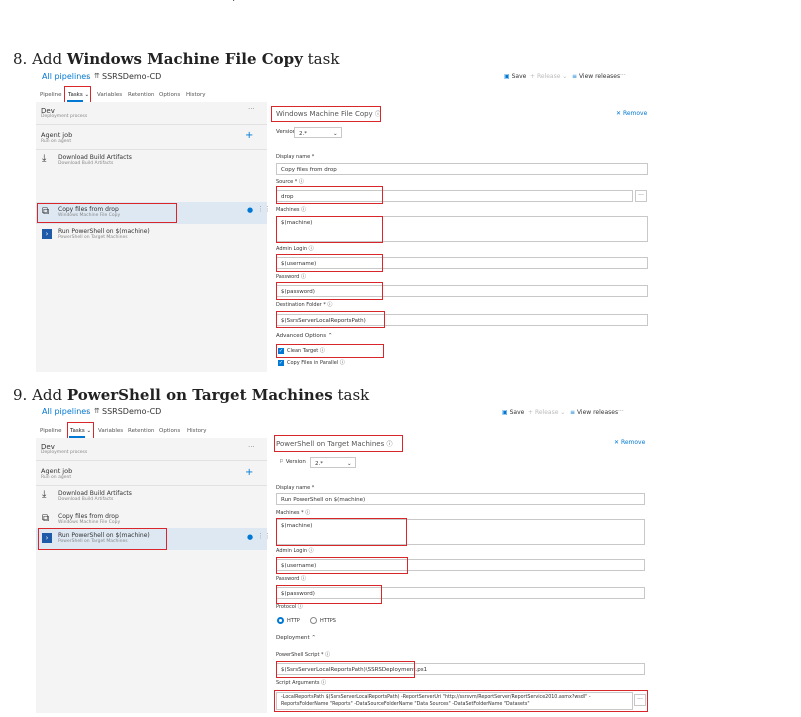 This screenshot has height=717, width=801. Describe the element at coordinates (296, 638) in the screenshot. I see `deployment-section-label: Deployment ⌃` at that location.